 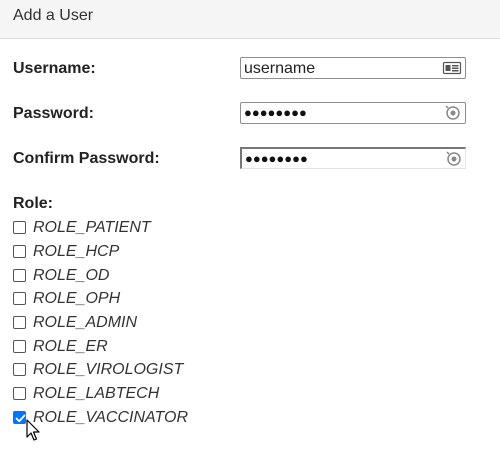 I want to click on role-option-patient: ROLE_PATIENT, so click(x=123, y=228).